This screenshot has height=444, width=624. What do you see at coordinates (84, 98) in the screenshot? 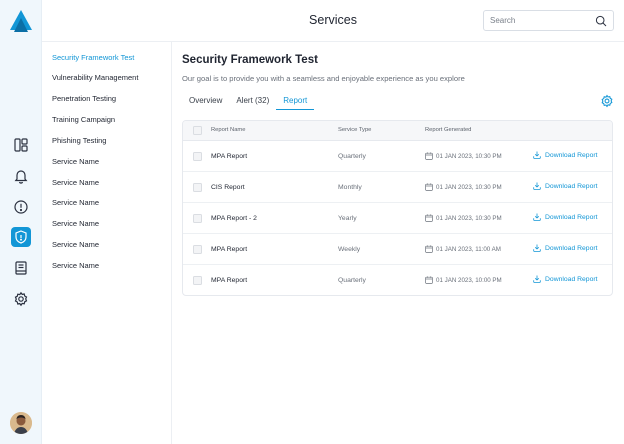
I see `subnav-item-penetration-testing: Penetration Testing` at bounding box center [84, 98].